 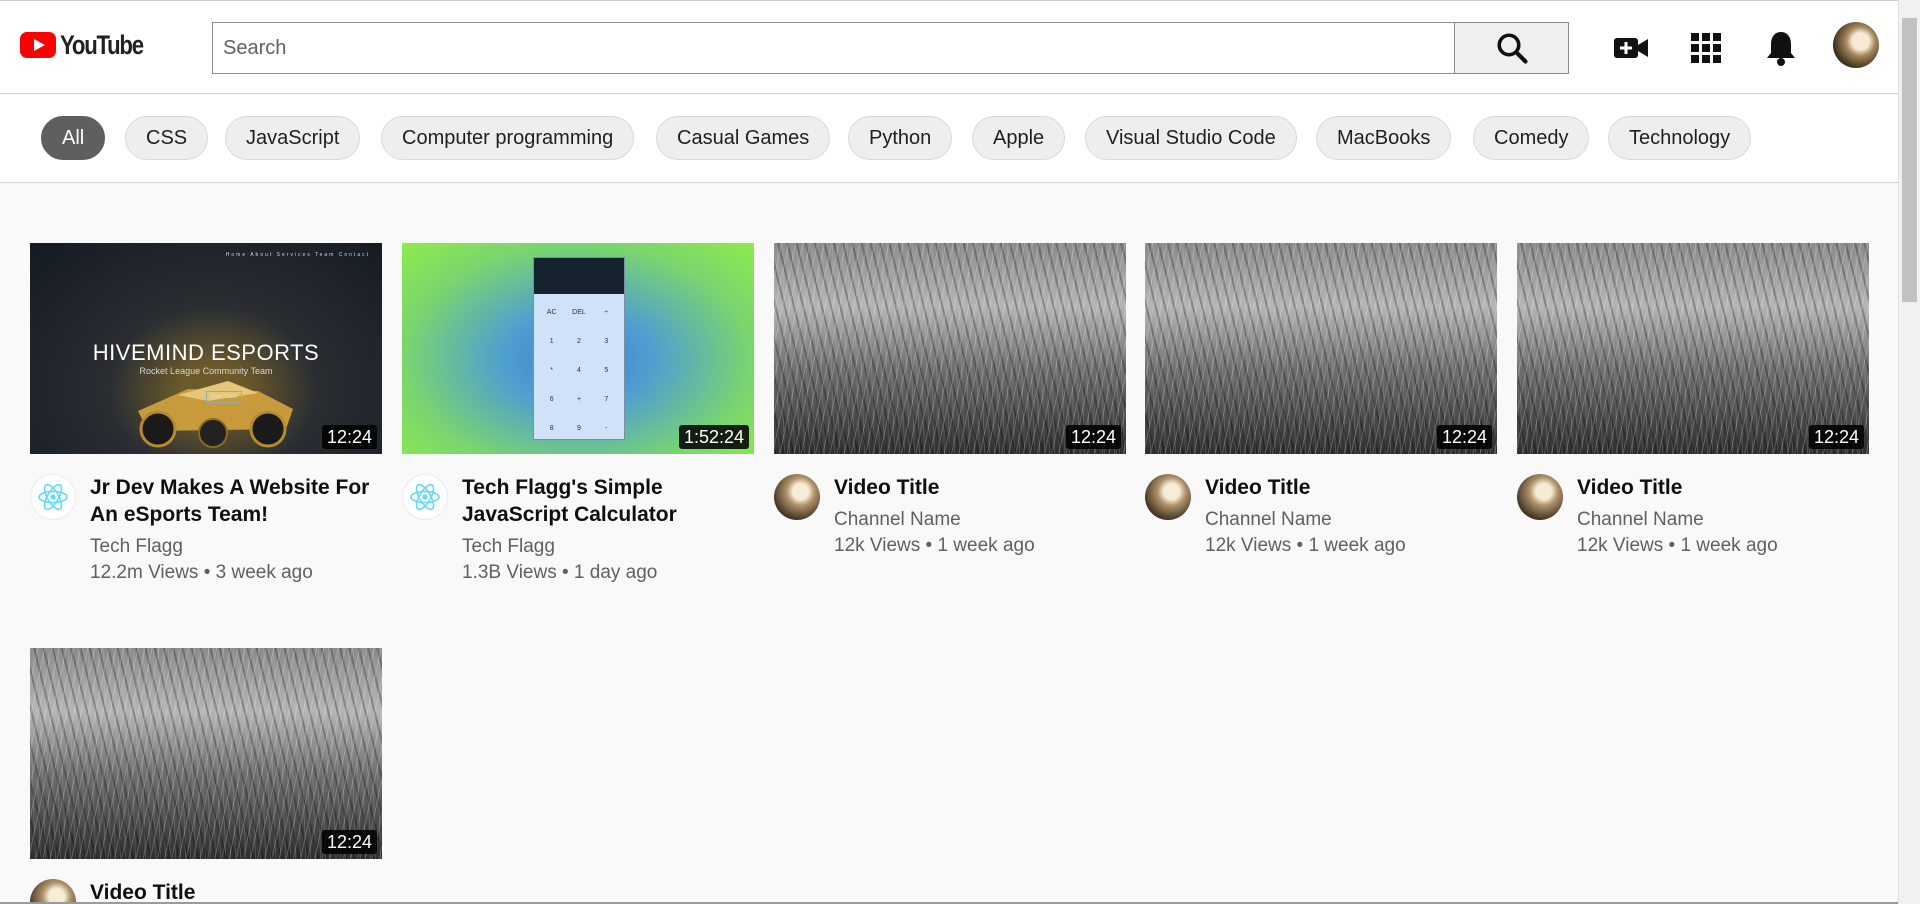 What do you see at coordinates (579, 399) in the screenshot?
I see `calculator-key: +` at bounding box center [579, 399].